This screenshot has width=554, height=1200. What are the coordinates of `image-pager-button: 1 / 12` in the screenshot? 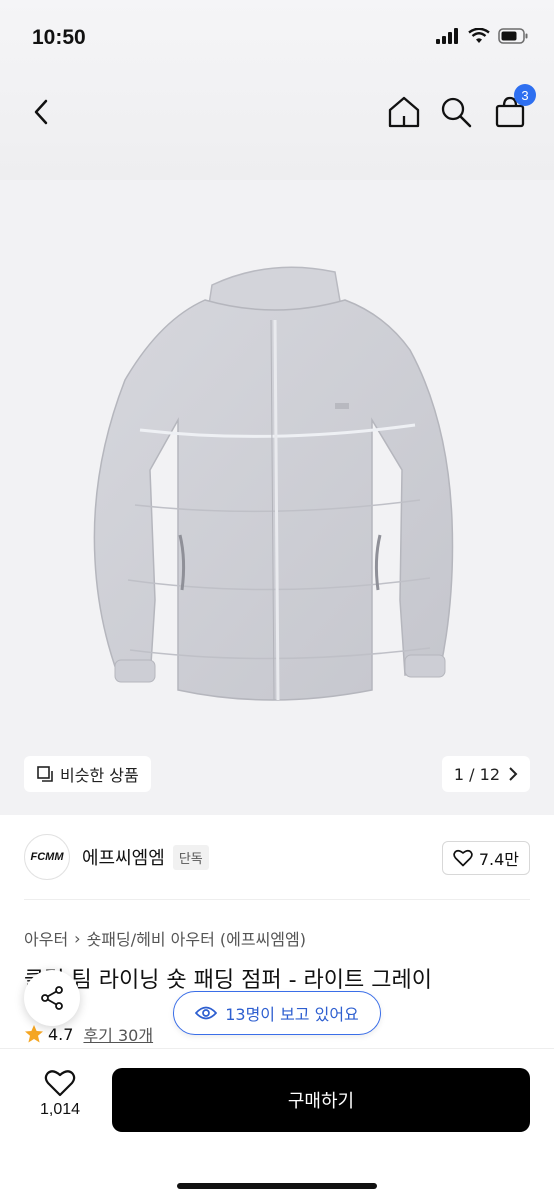 It's located at (485, 774).